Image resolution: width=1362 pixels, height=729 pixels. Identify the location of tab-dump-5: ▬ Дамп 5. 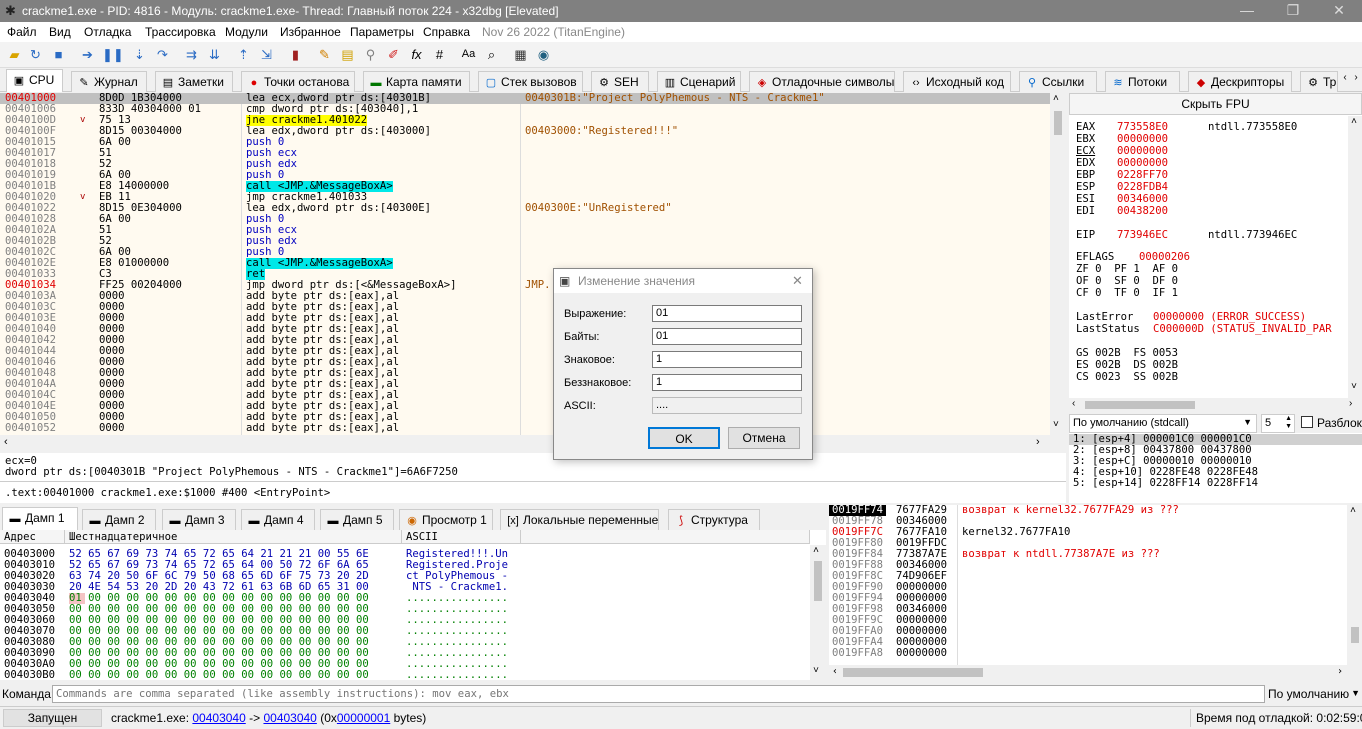
(357, 519).